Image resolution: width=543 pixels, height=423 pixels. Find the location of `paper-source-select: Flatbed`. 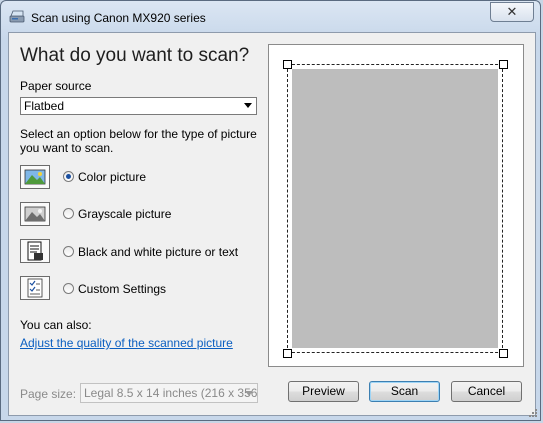

paper-source-select: Flatbed is located at coordinates (138, 106).